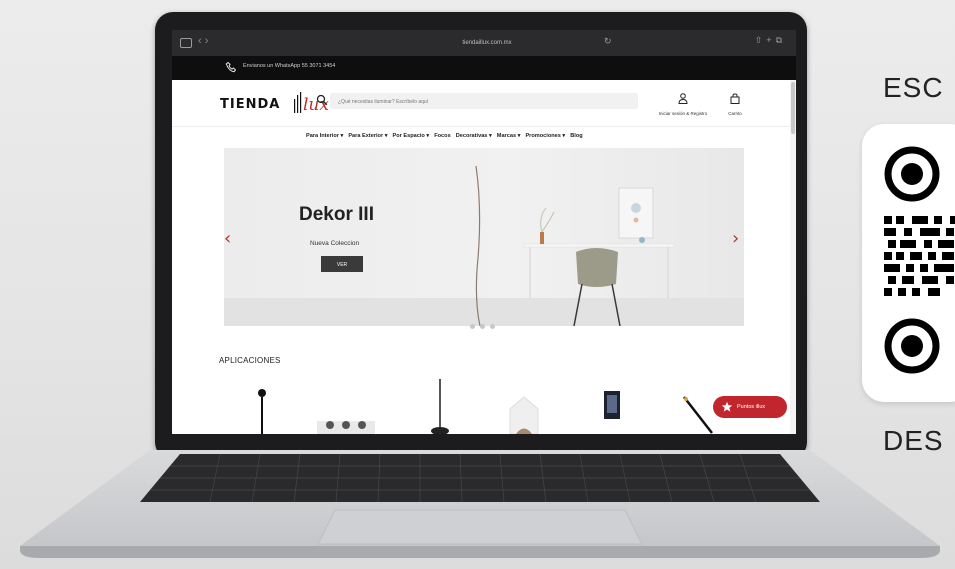  I want to click on qr-code, so click(919, 260).